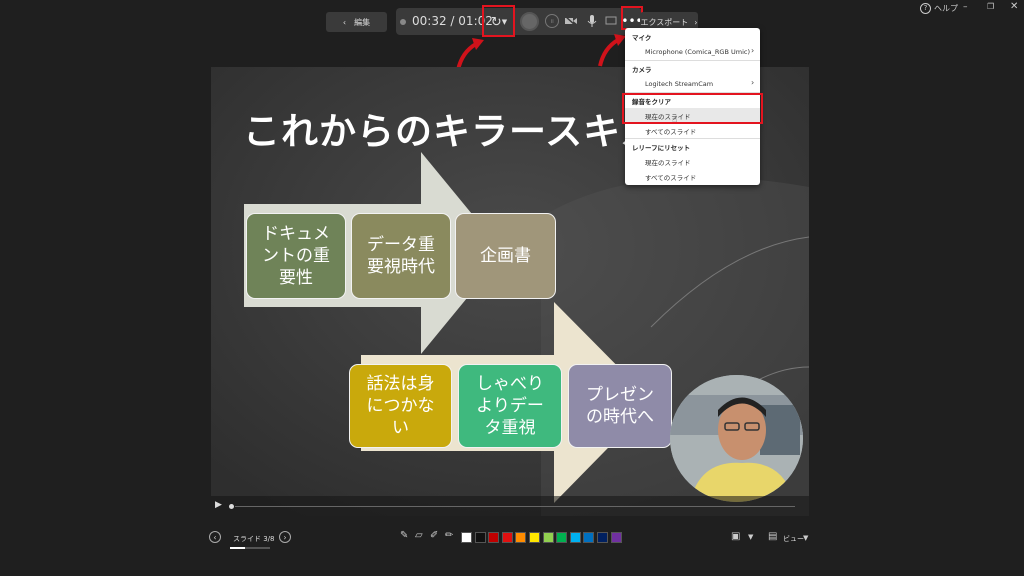 The width and height of the screenshot is (1024, 576). Describe the element at coordinates (400, 428) in the screenshot. I see `box-text: い` at that location.